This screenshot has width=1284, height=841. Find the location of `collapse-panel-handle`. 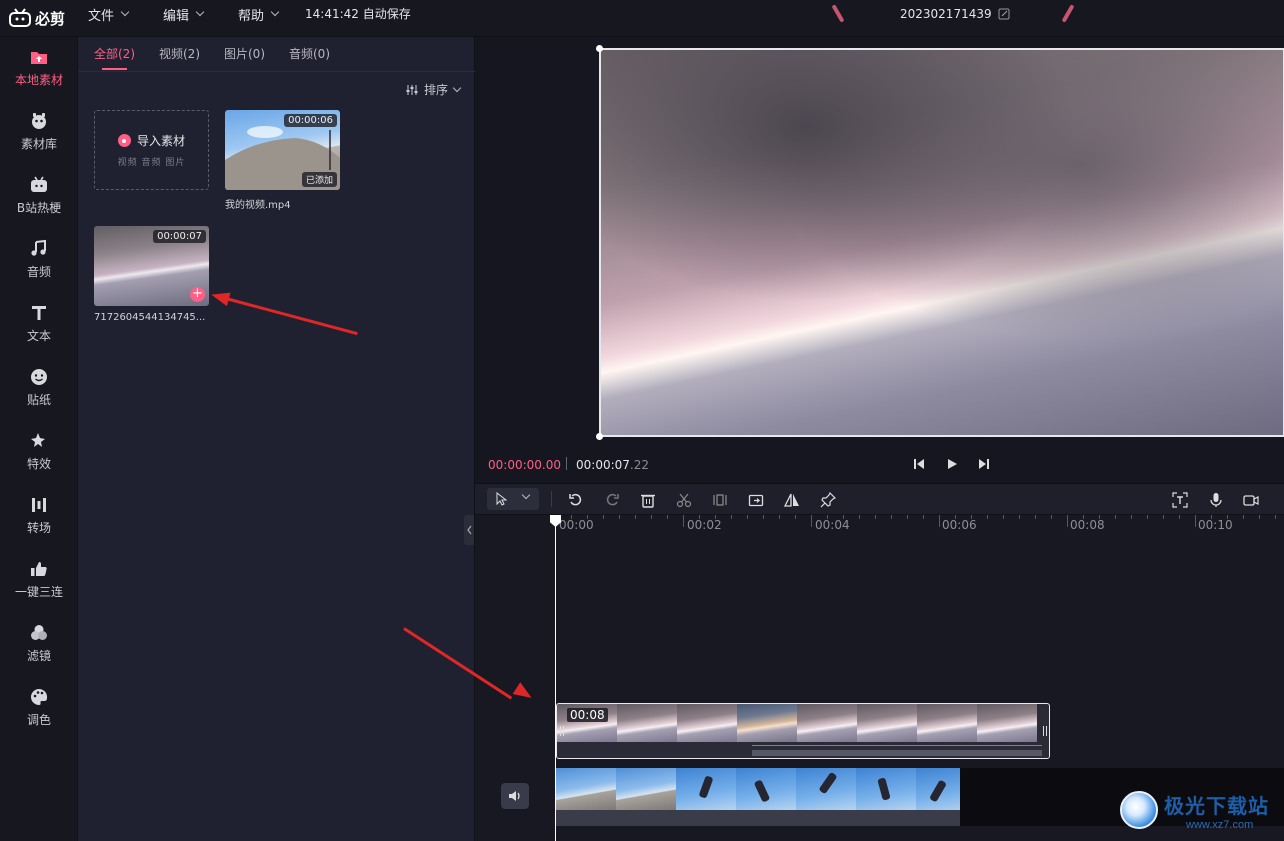

collapse-panel-handle is located at coordinates (469, 530).